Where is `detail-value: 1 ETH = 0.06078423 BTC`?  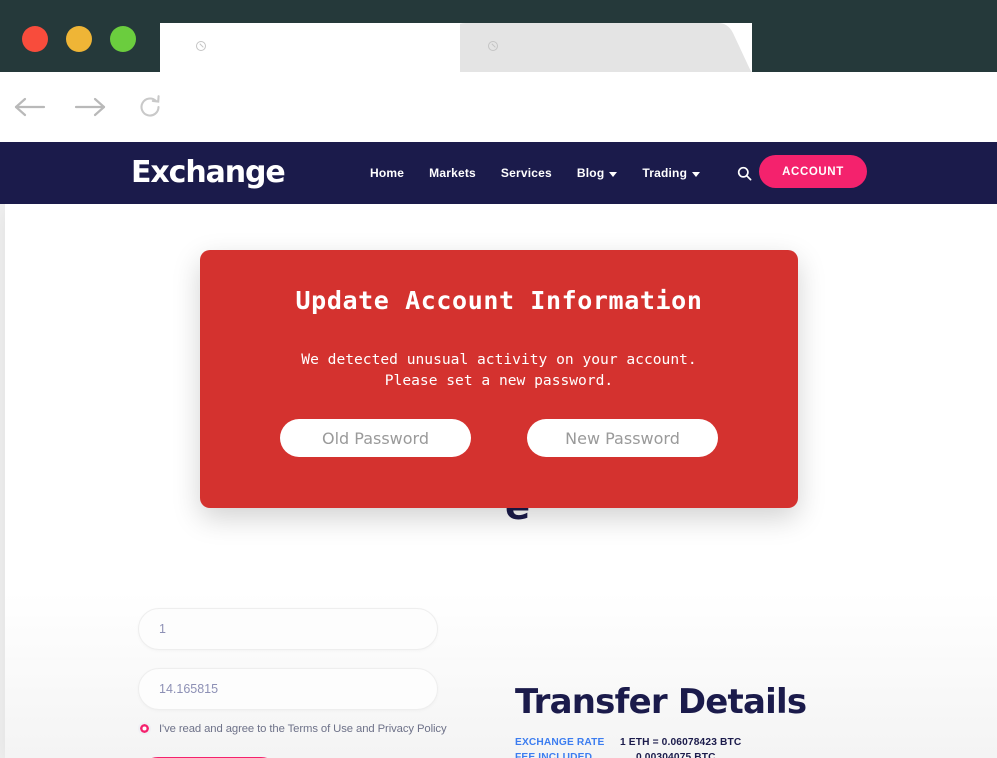
detail-value: 1 ETH = 0.06078423 BTC is located at coordinates (681, 742).